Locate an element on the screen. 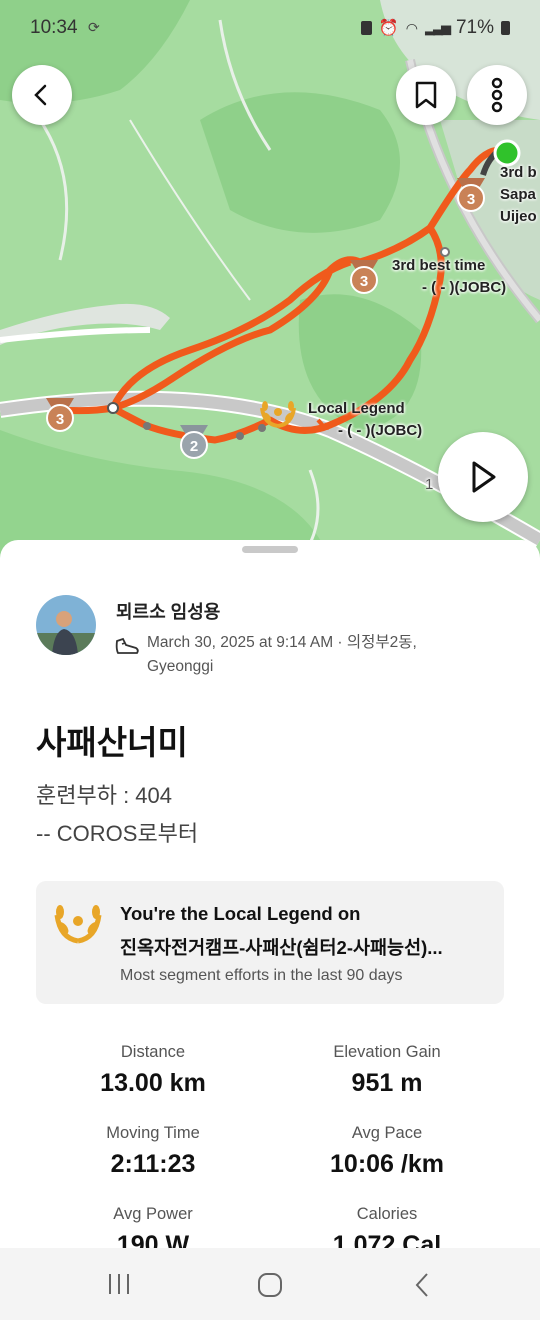  play-icon is located at coordinates (484, 477).